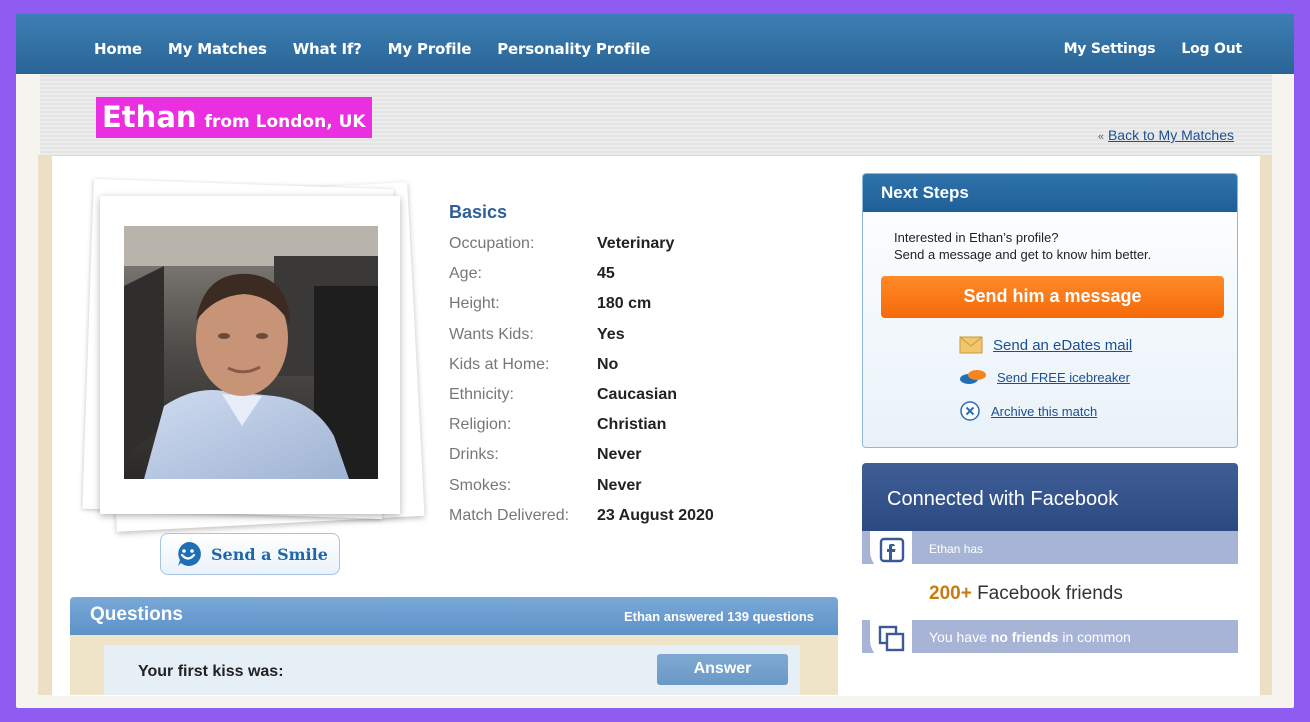 The image size is (1310, 722). Describe the element at coordinates (474, 304) in the screenshot. I see `basics-label: Height:` at that location.